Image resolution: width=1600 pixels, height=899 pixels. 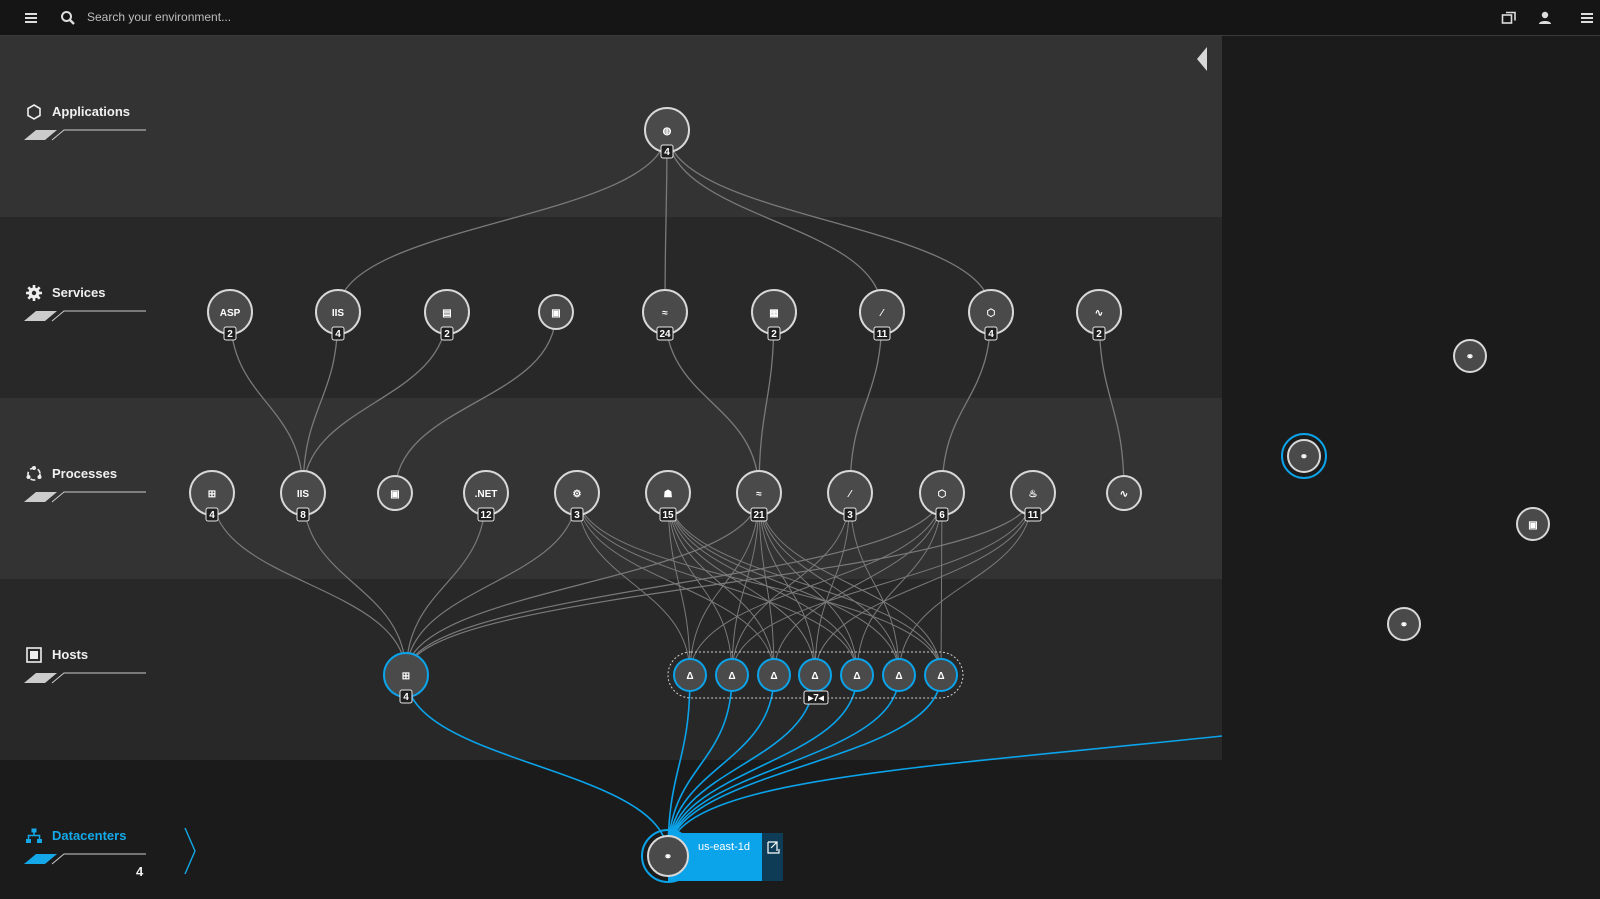 I want to click on host-node: ▣, so click(x=1533, y=524).